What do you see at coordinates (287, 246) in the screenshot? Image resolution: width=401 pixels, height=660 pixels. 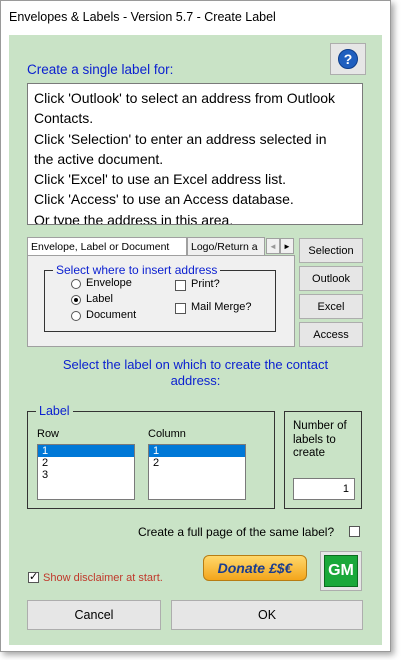 I see `tab-scroll-right-icon: ►` at bounding box center [287, 246].